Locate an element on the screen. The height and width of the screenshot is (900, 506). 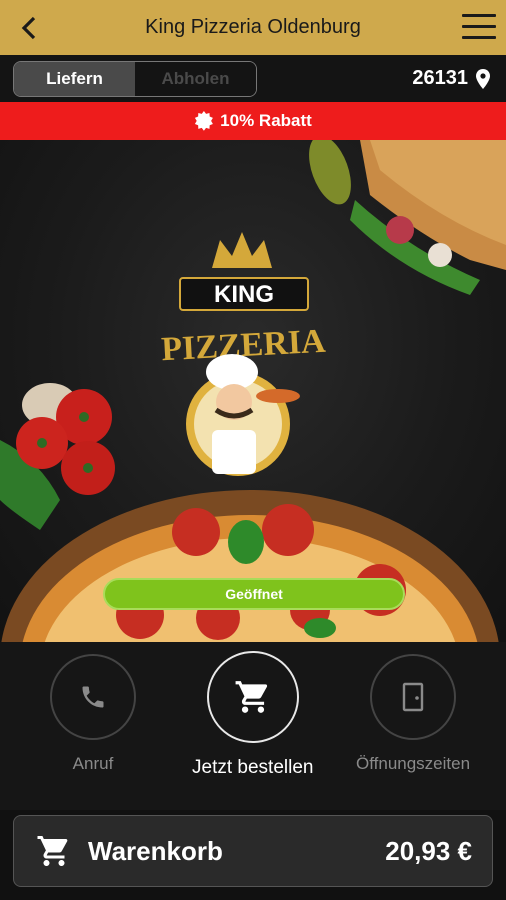
opening-hours-button: Öffnungszeiten is located at coordinates (413, 714).